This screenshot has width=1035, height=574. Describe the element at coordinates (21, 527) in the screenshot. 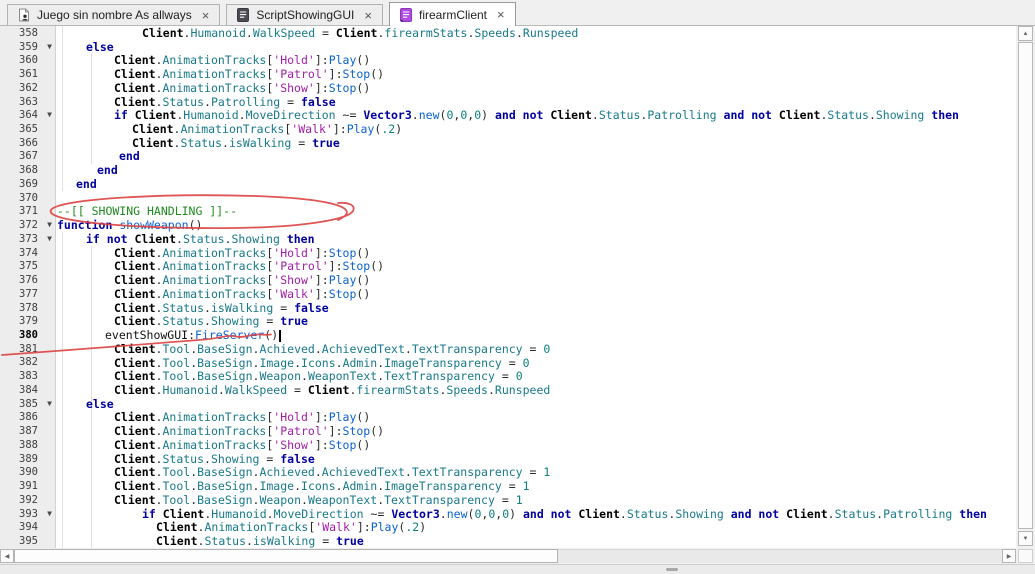

I see `line-number: 394` at that location.